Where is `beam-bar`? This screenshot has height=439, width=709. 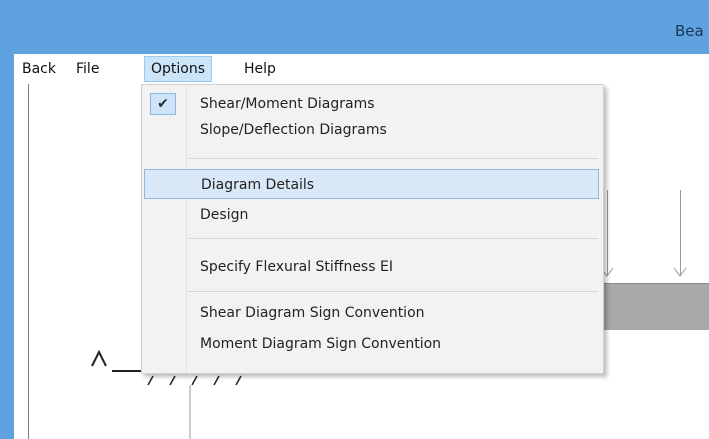
beam-bar is located at coordinates (654, 306).